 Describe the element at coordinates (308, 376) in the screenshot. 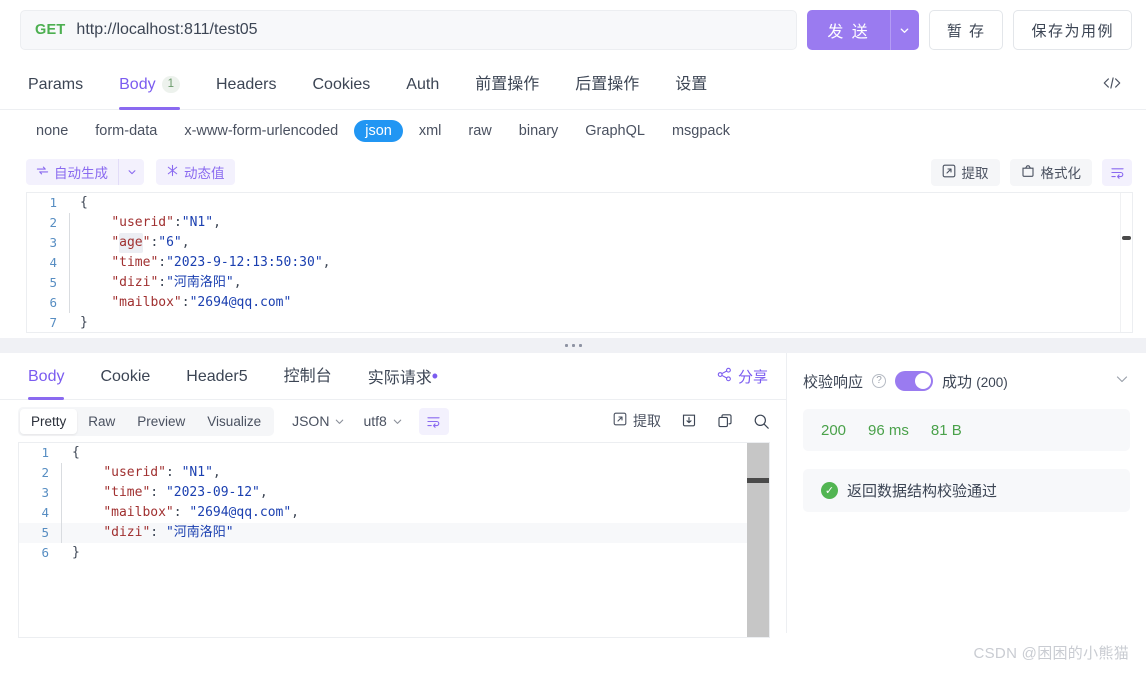

I see `response-tab-console: 控制台` at that location.